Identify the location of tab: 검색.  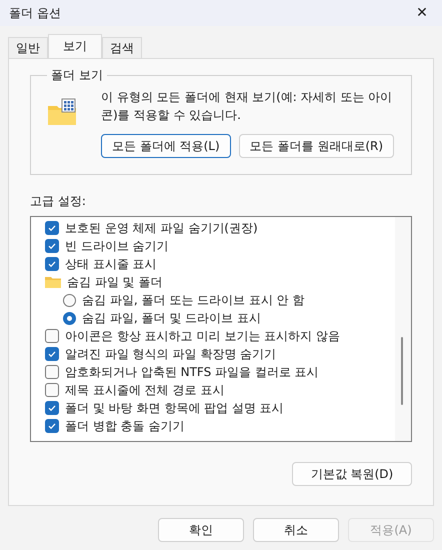
(122, 47).